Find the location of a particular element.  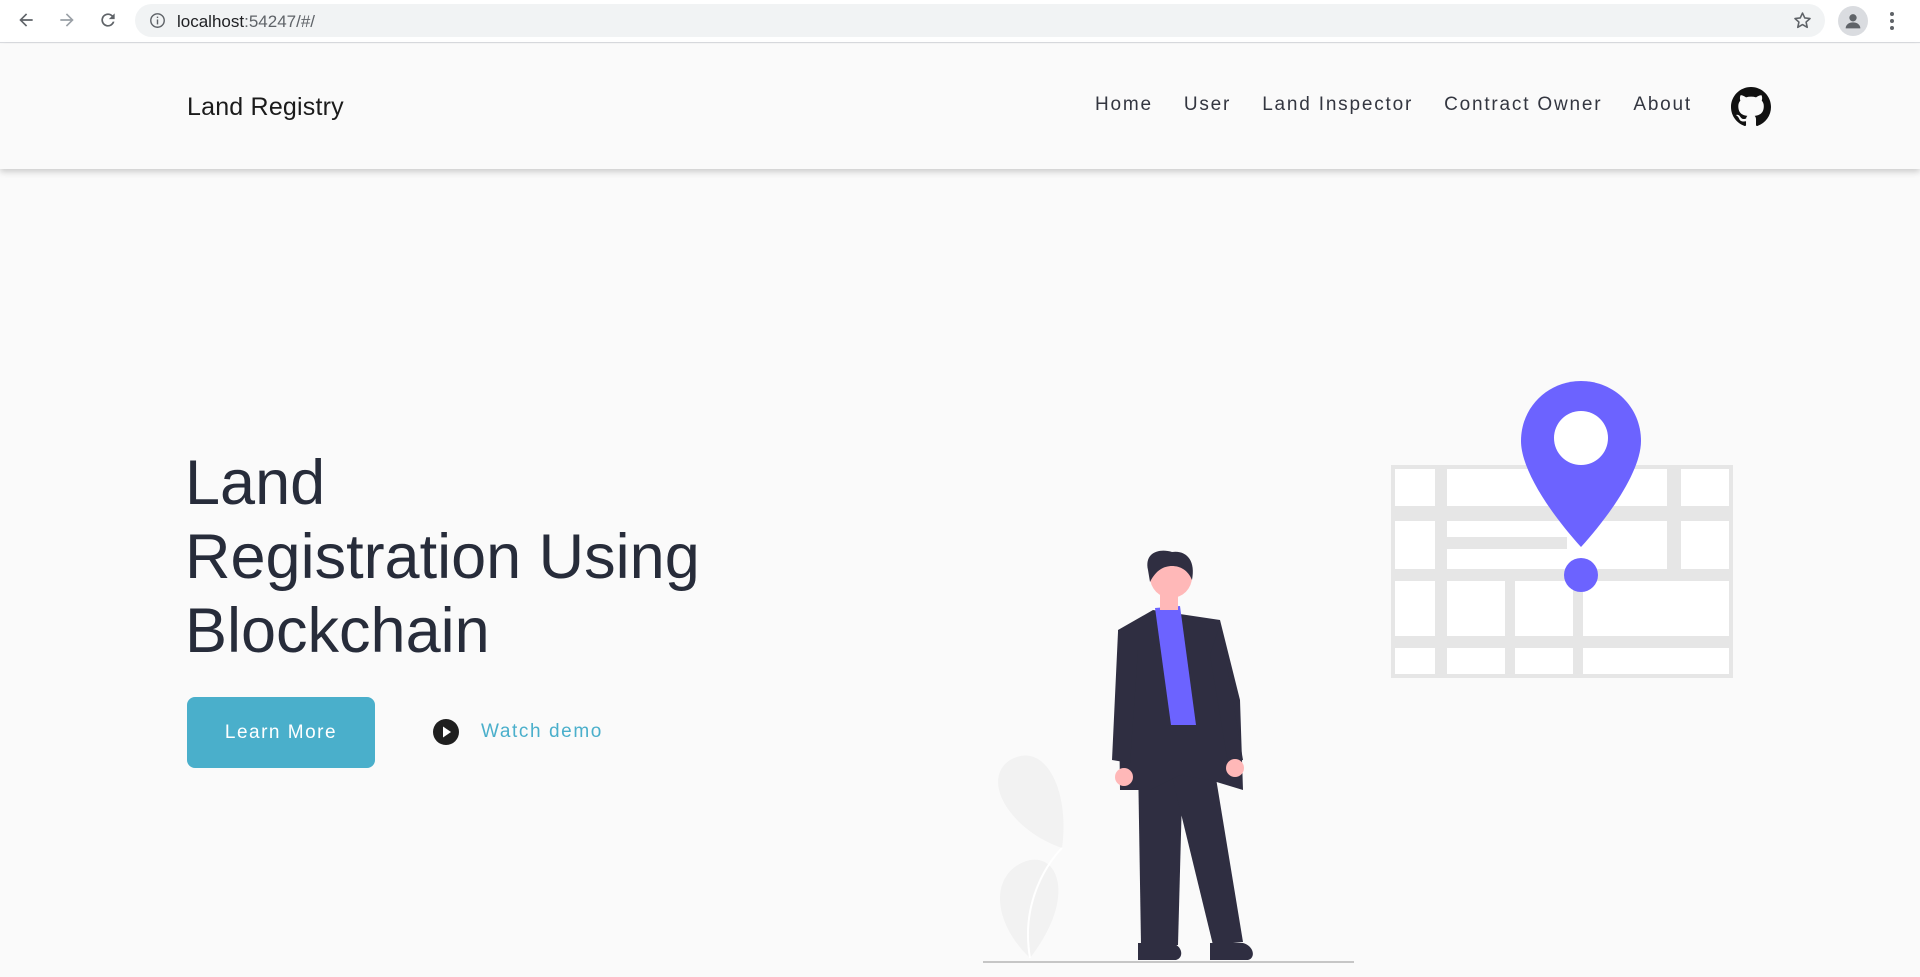

play-circle-icon is located at coordinates (446, 732).